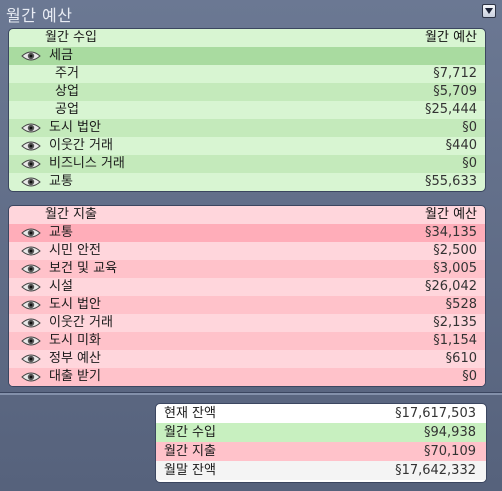  Describe the element at coordinates (451, 109) in the screenshot. I see `income-row-value: §25,444` at that location.